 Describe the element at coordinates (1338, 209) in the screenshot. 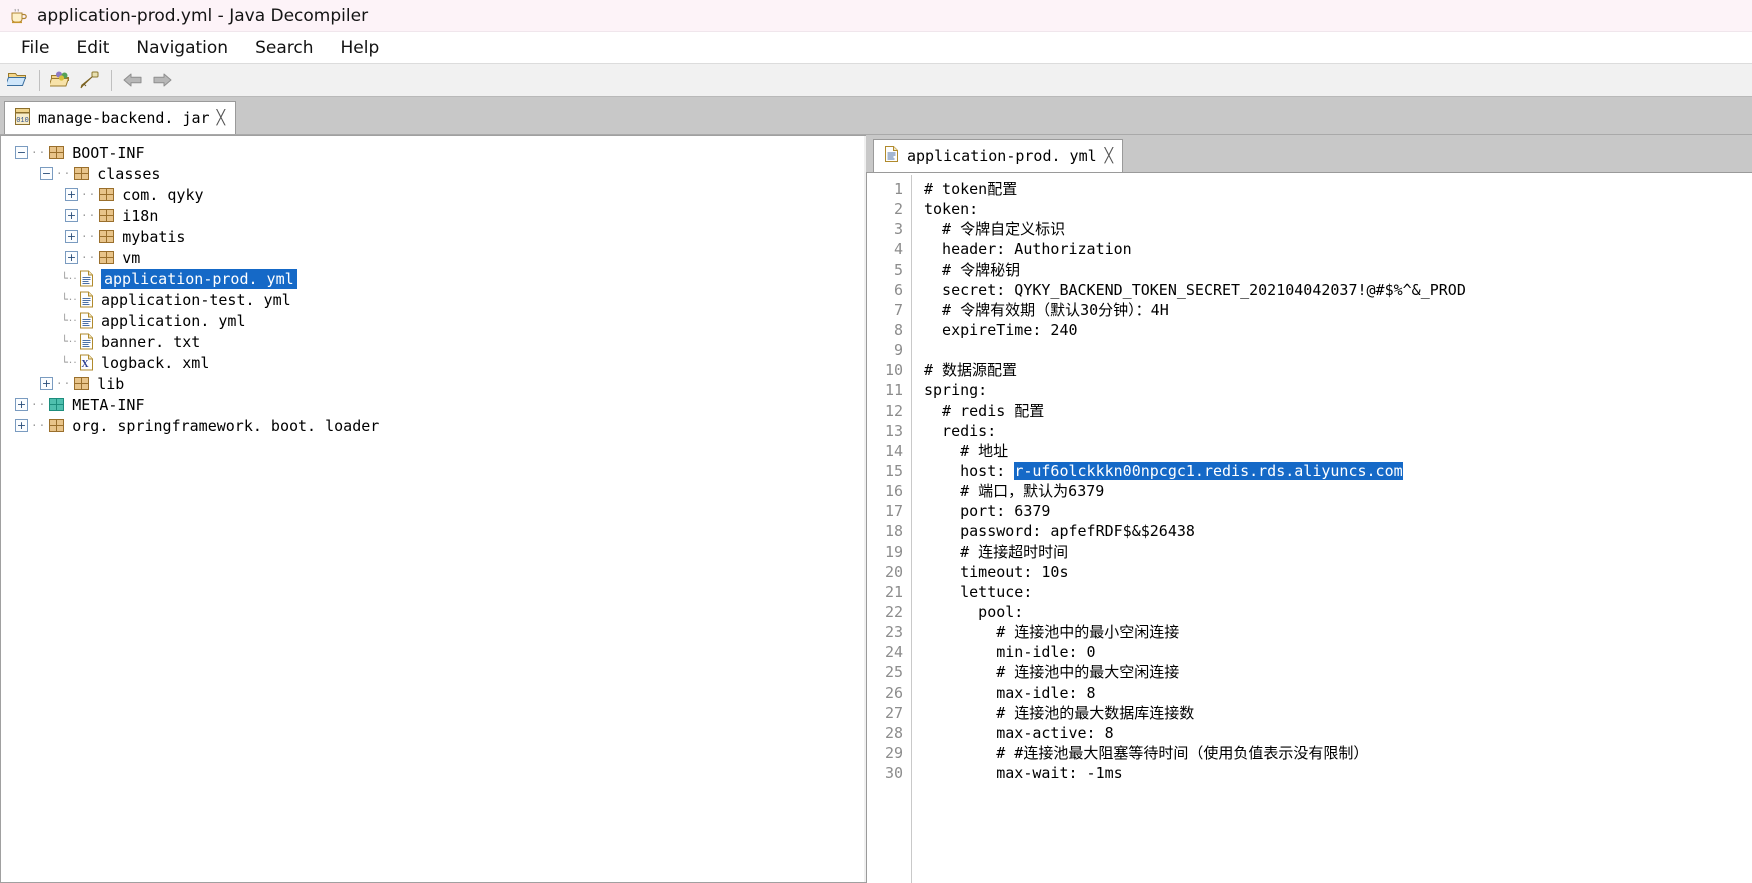

I see `code-line: token:` at that location.